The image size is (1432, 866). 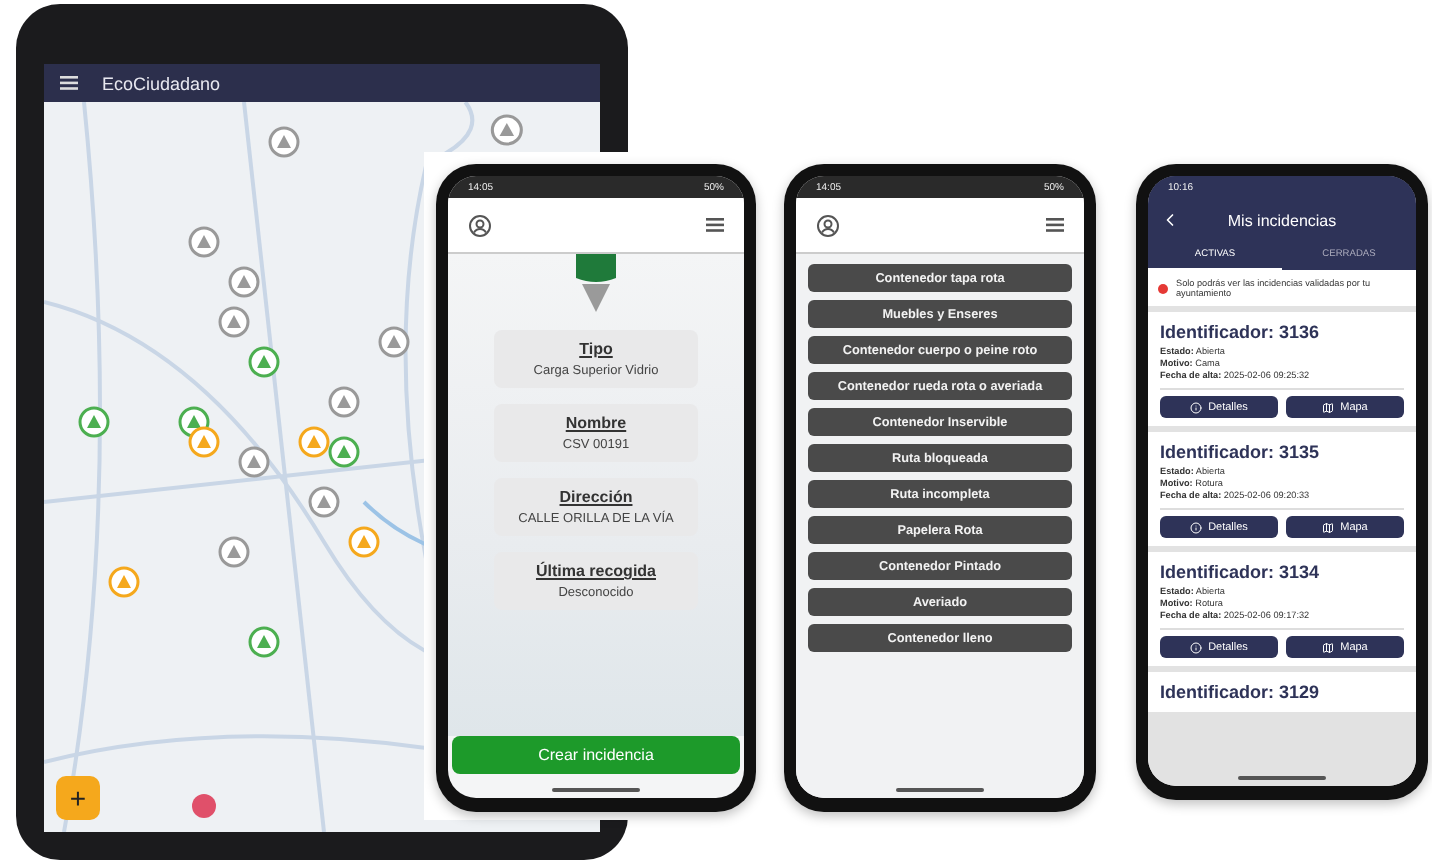 What do you see at coordinates (596, 423) in the screenshot?
I see `field-label: Nombre` at bounding box center [596, 423].